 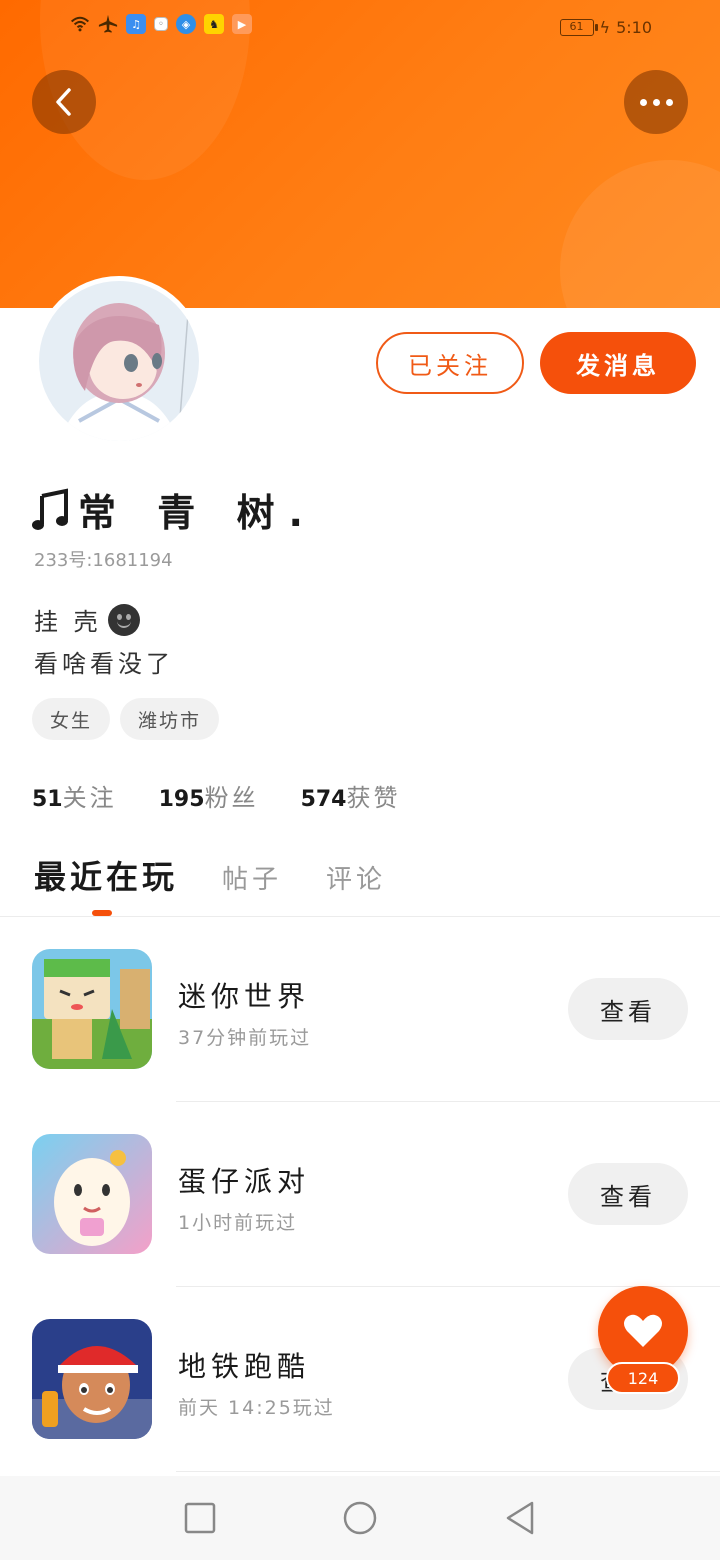 I want to click on tag-gender: 女生, so click(x=71, y=719).